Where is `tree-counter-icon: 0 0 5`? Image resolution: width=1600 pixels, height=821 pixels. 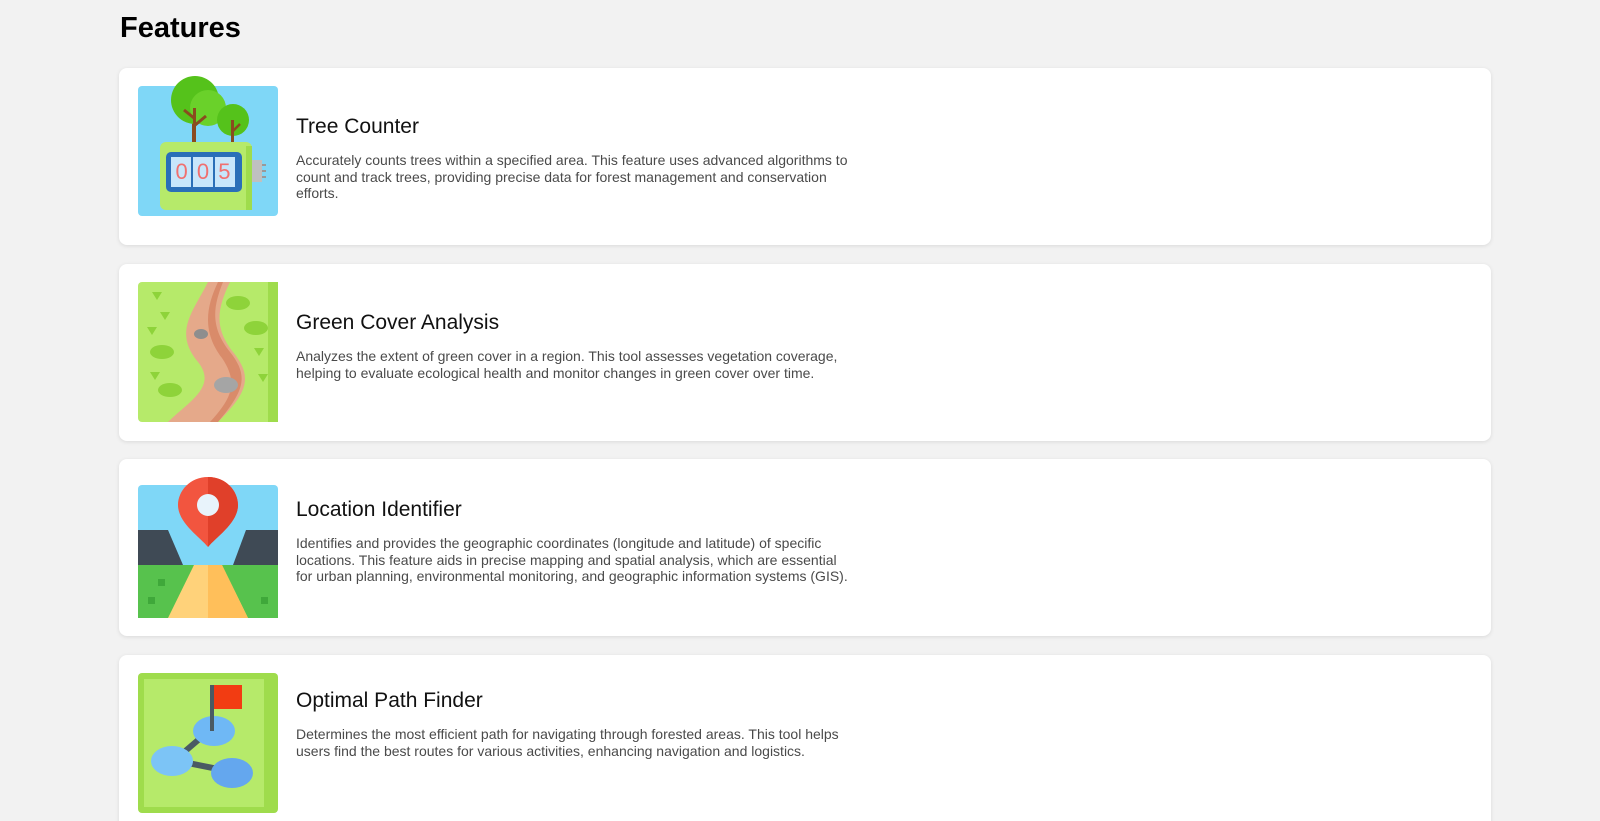 tree-counter-icon: 0 0 5 is located at coordinates (208, 151).